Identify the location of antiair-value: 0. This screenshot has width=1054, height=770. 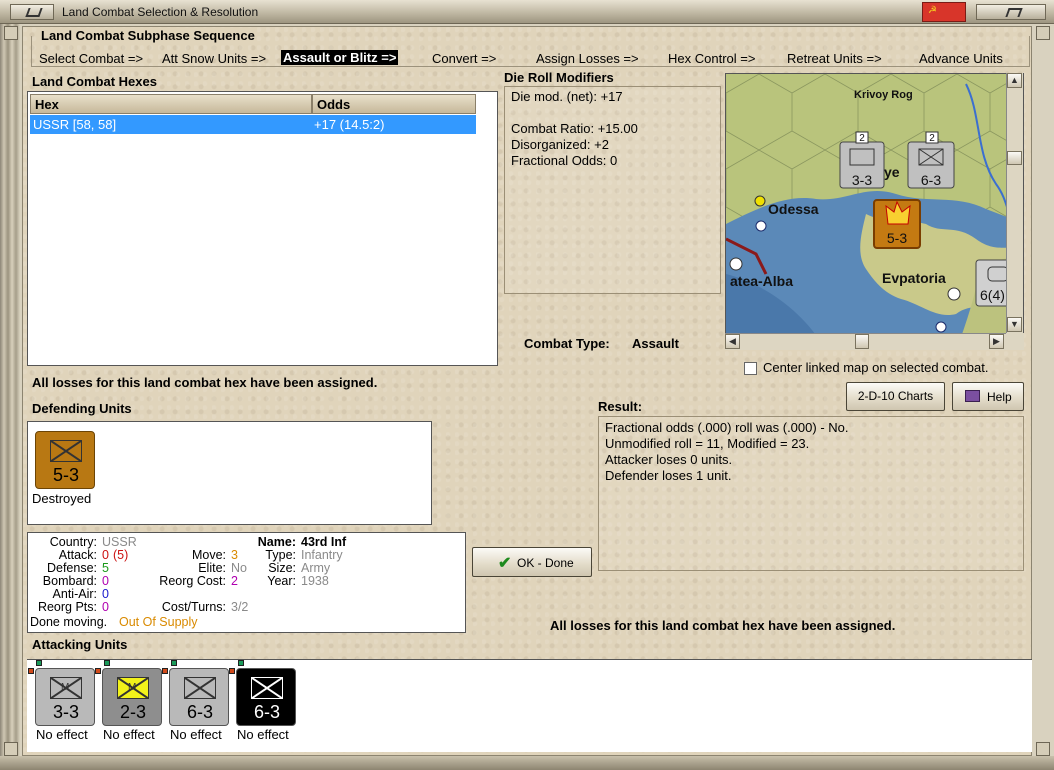
(105, 594).